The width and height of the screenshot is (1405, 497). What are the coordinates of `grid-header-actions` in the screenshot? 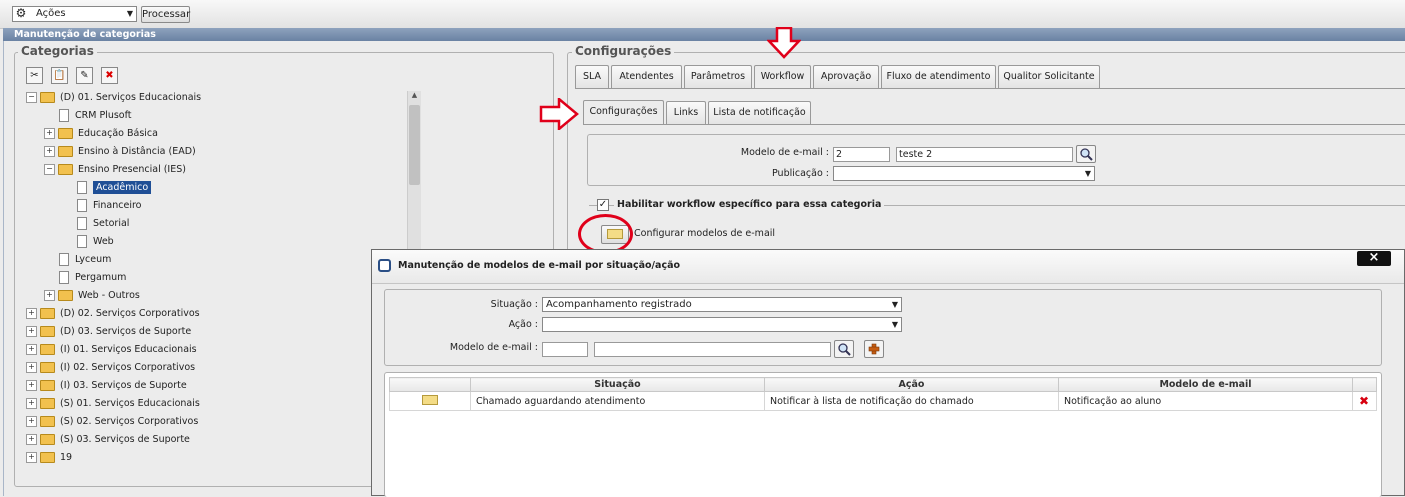 It's located at (1364, 384).